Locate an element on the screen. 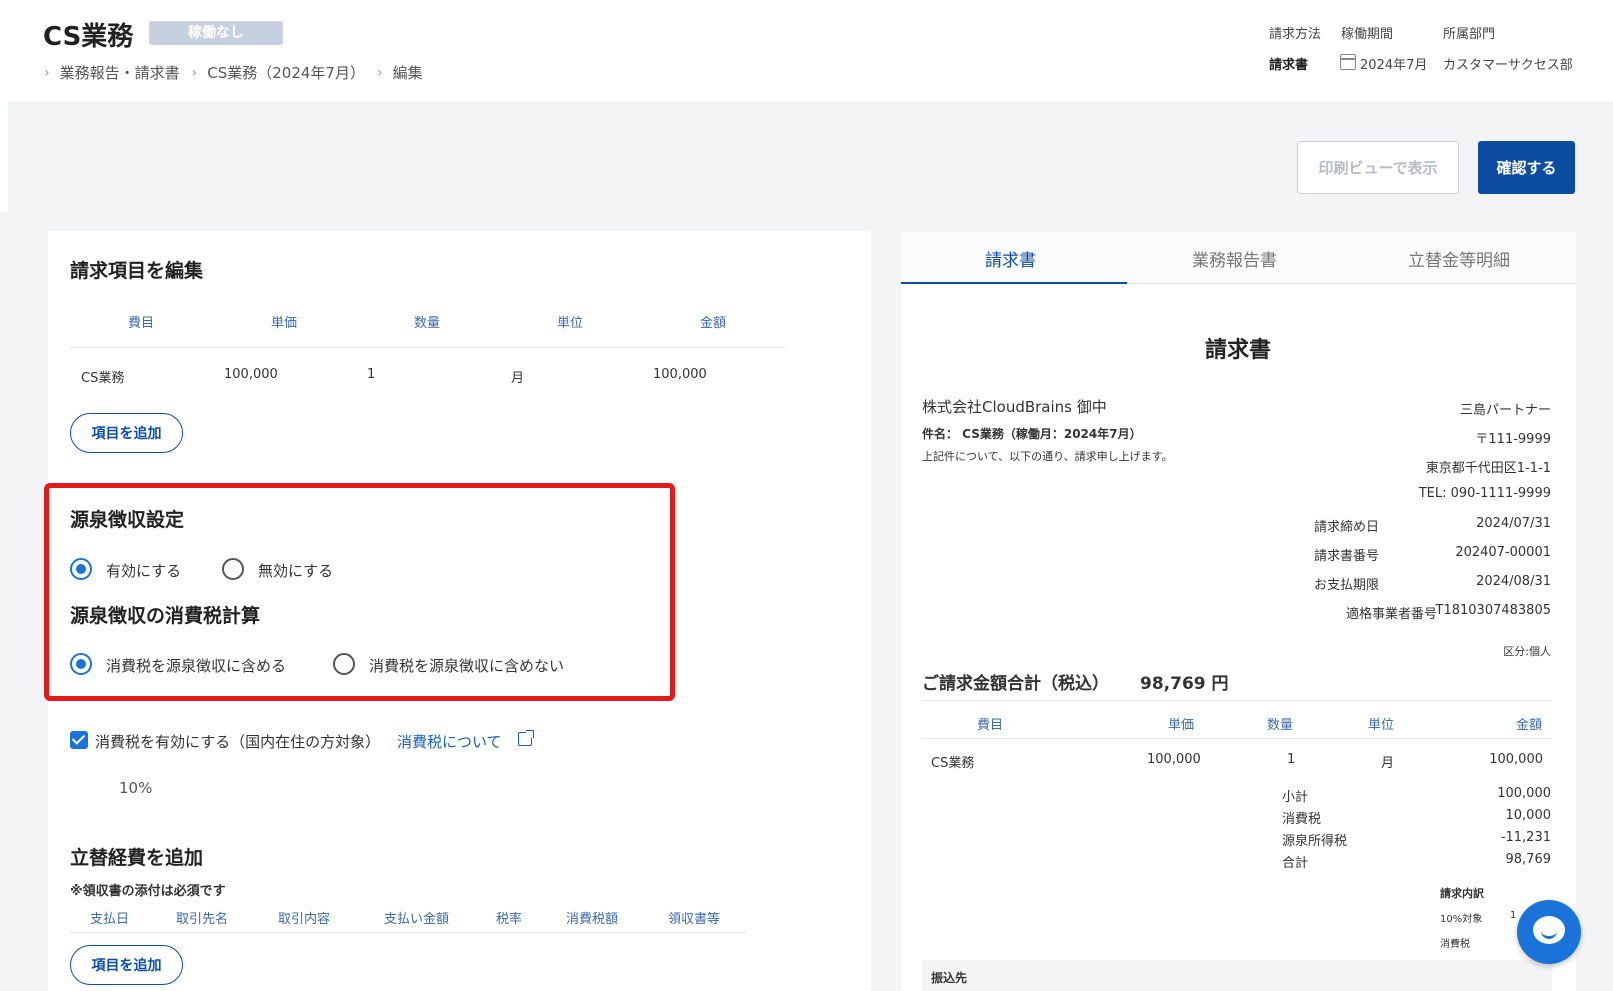  calendar-icon is located at coordinates (1348, 62).